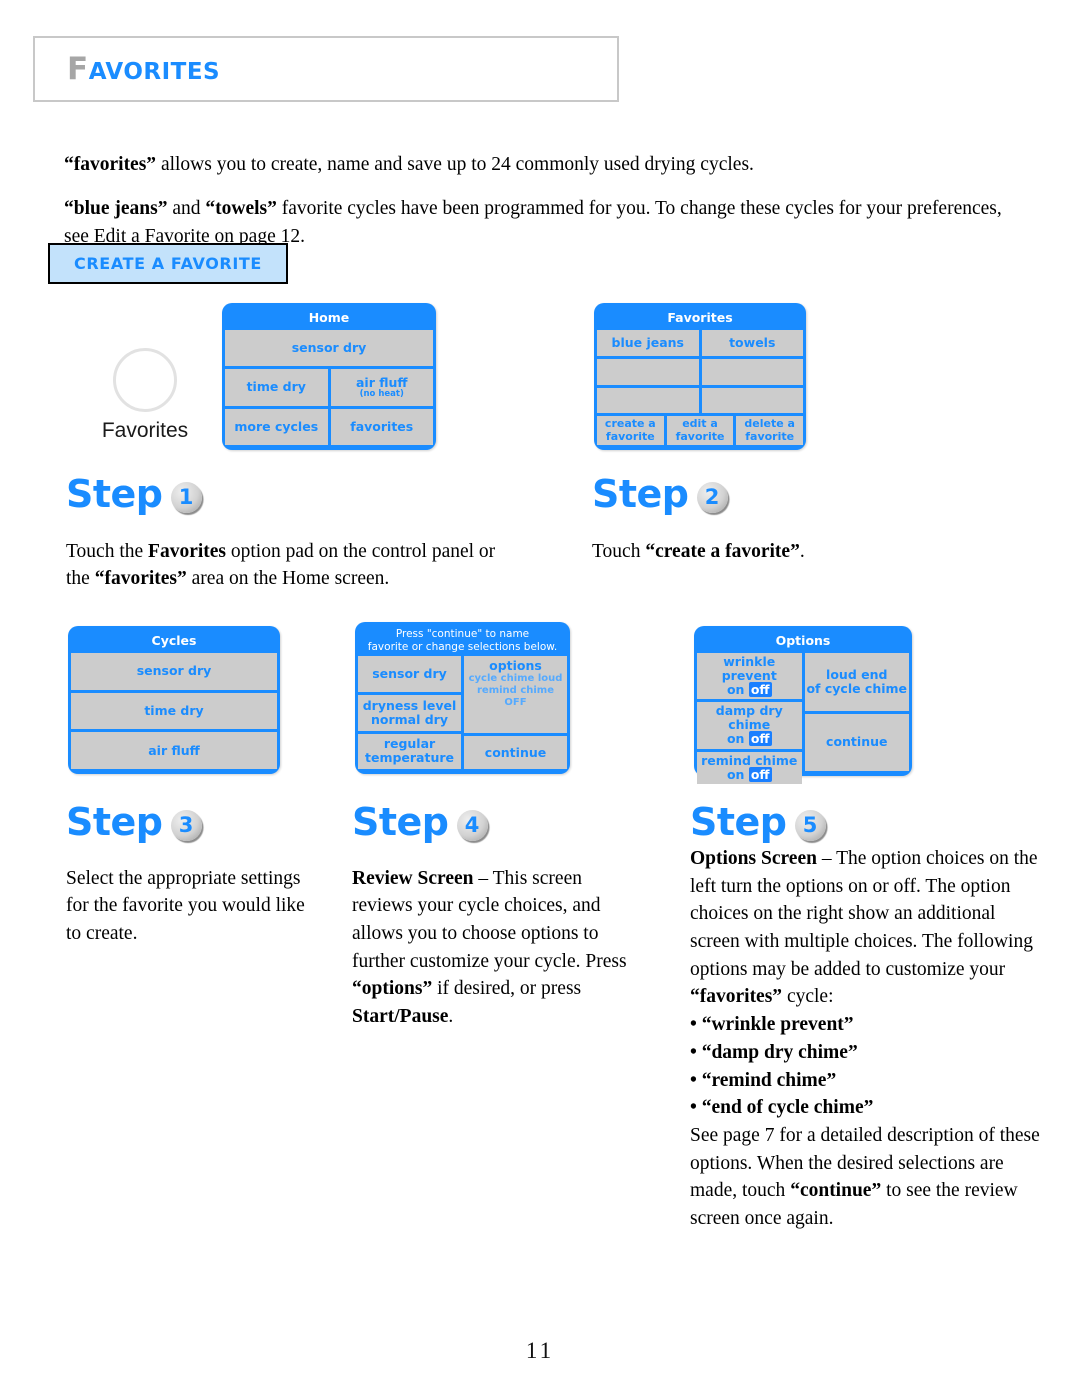 The height and width of the screenshot is (1397, 1080). I want to click on options-remind-toggle: on off, so click(749, 774).